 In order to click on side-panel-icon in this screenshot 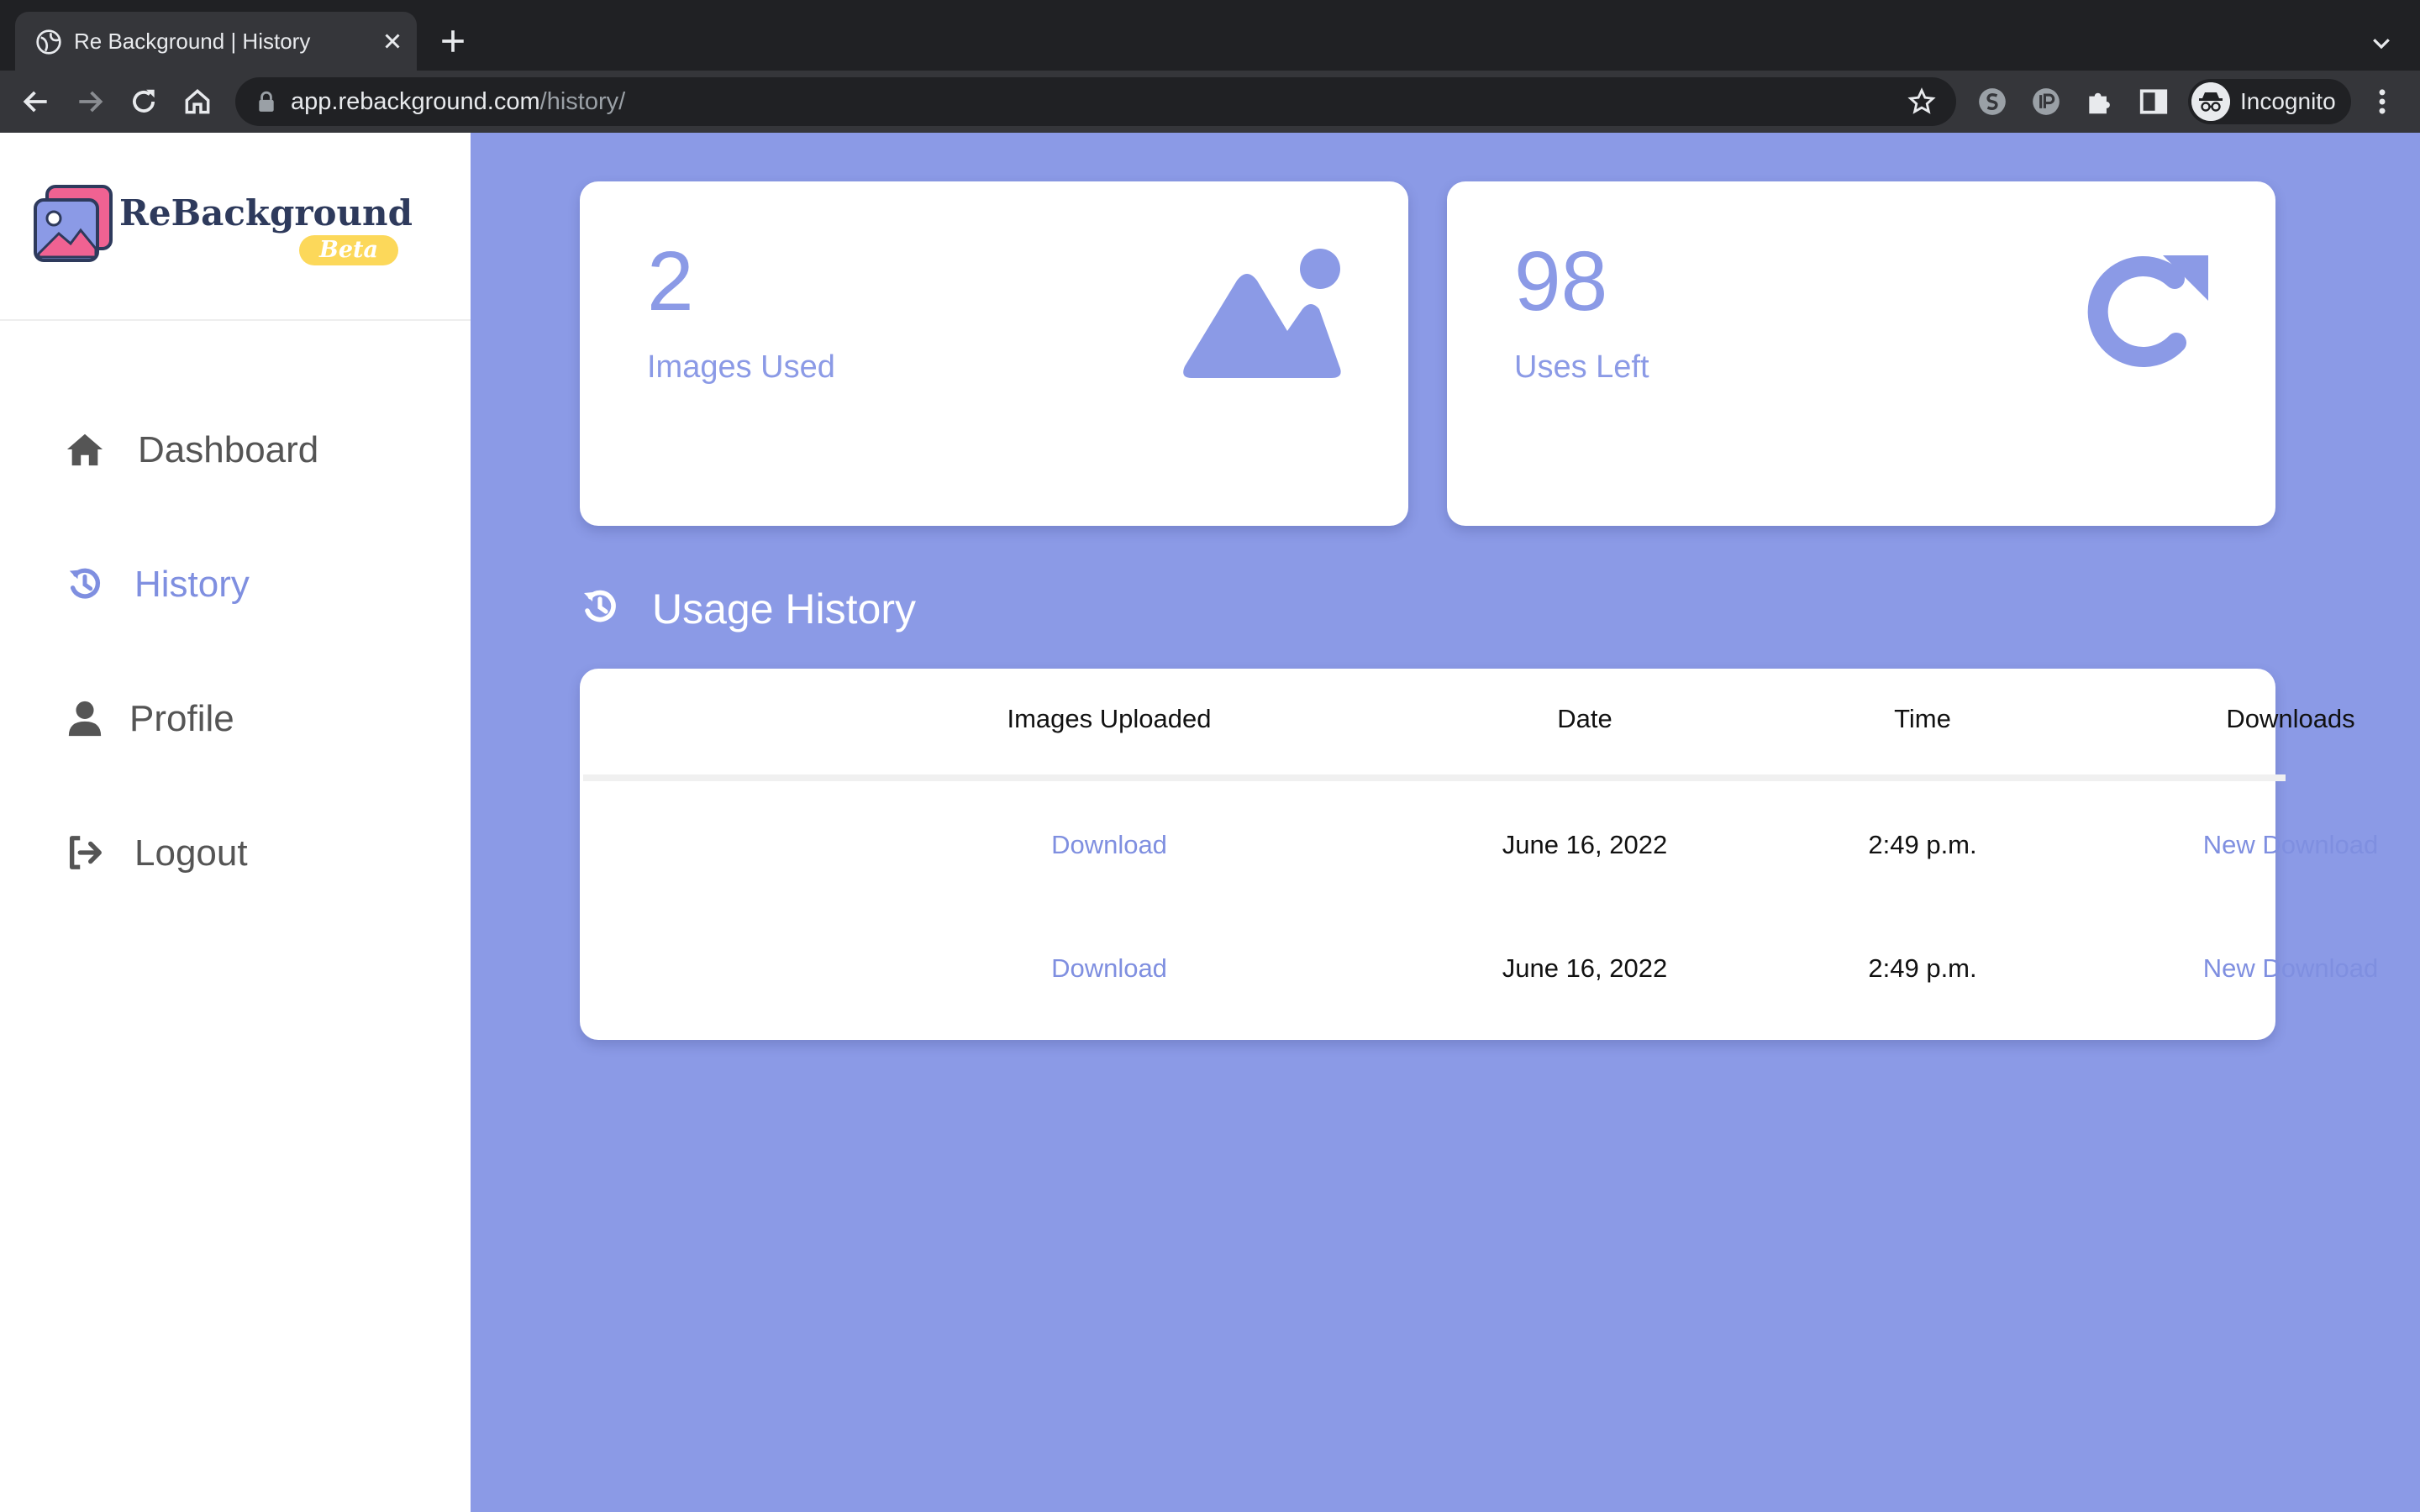, I will do `click(2154, 102)`.